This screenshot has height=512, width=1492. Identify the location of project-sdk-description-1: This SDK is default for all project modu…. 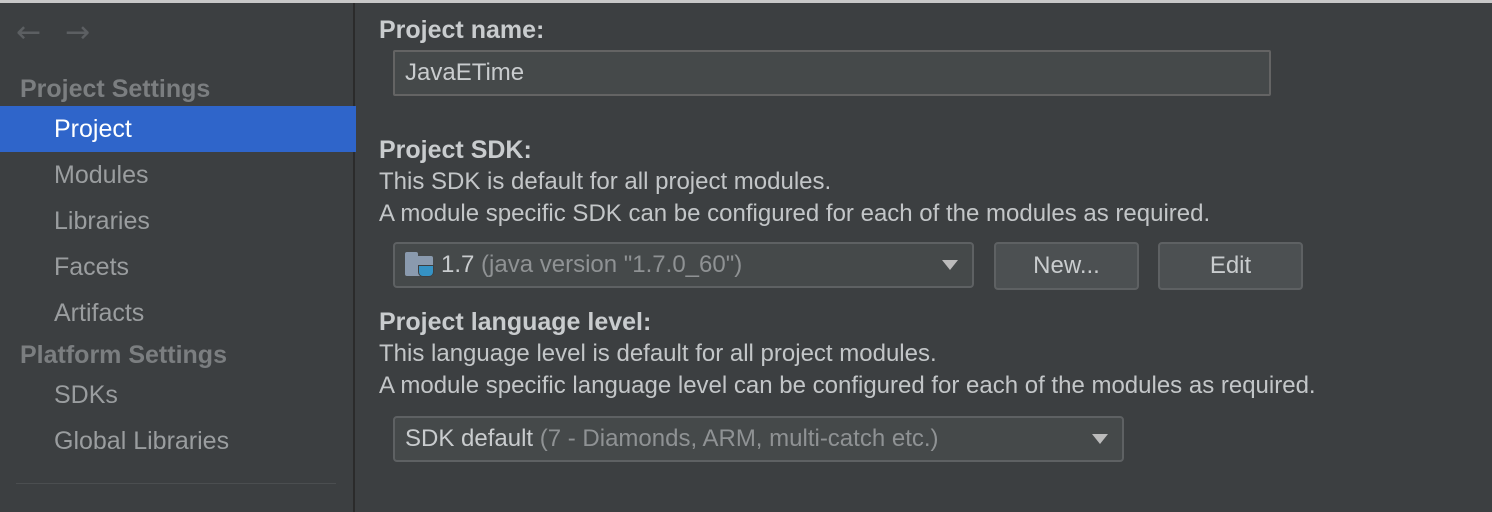
(605, 181).